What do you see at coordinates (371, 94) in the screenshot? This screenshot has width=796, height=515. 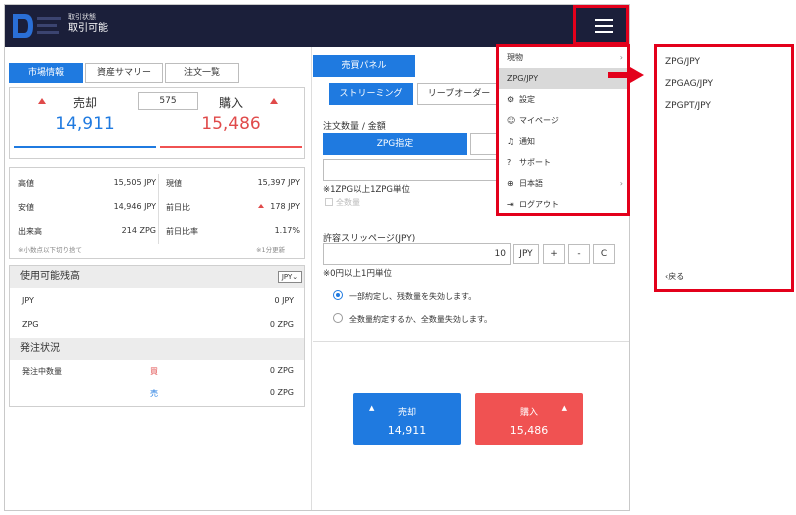 I see `tab-streaming: ストリーミング` at bounding box center [371, 94].